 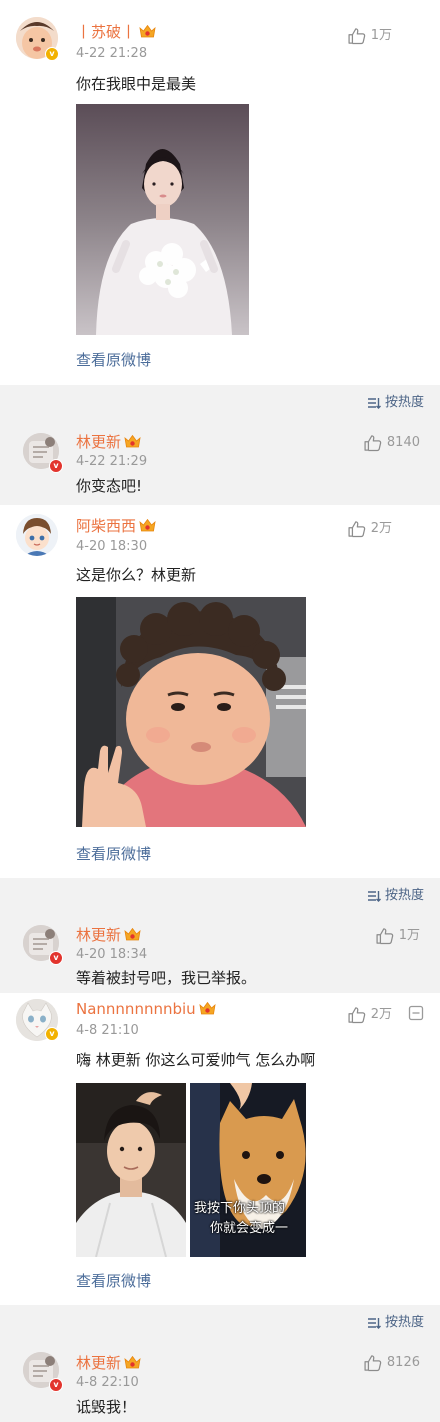 I want to click on image-caption-line: 我按下你头顶的, so click(x=240, y=1208).